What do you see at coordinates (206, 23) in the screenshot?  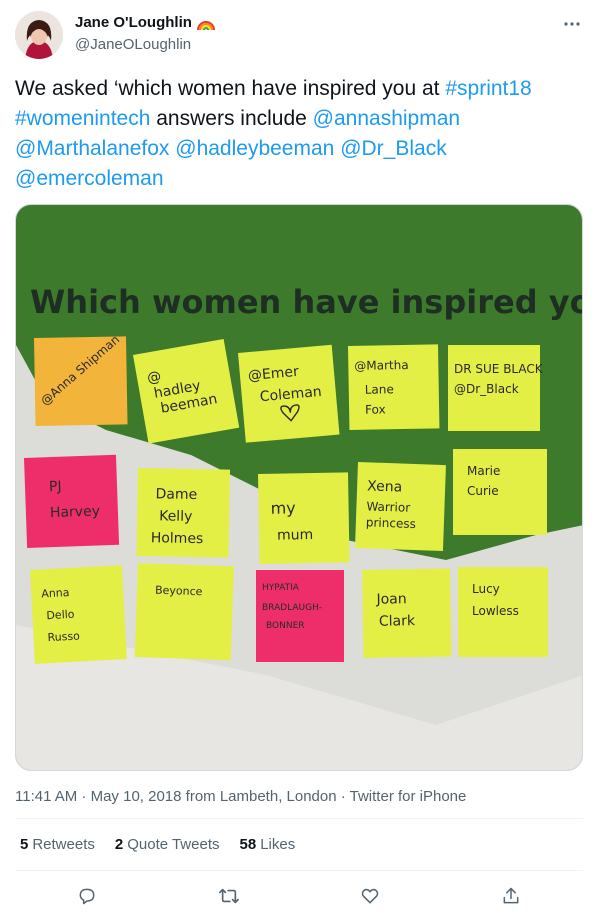 I see `rainbow-icon` at bounding box center [206, 23].